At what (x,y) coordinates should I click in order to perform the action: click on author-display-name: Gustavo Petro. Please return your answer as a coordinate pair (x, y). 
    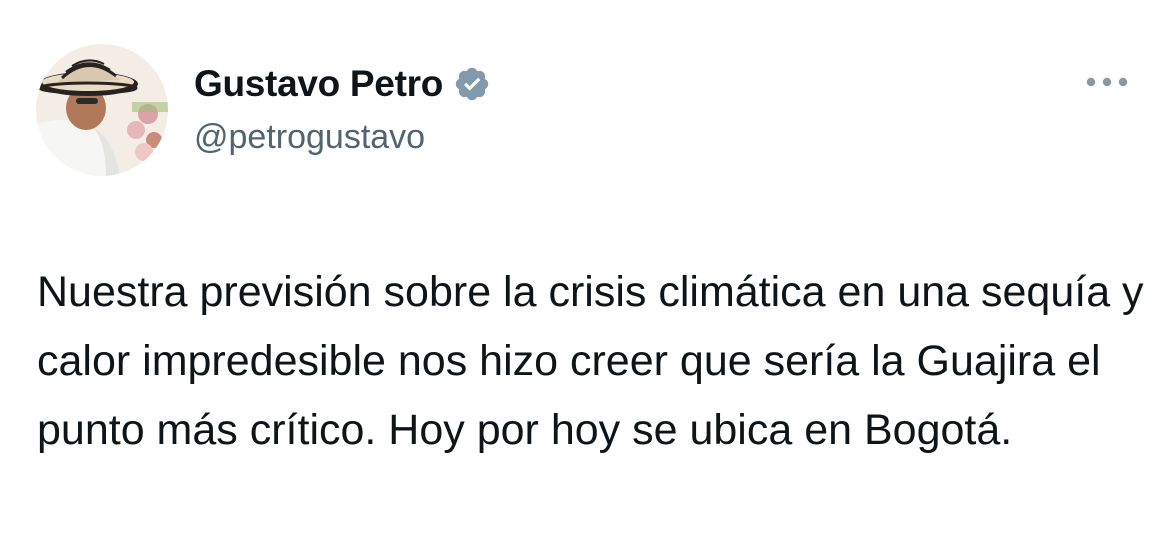
    Looking at the image, I should click on (342, 84).